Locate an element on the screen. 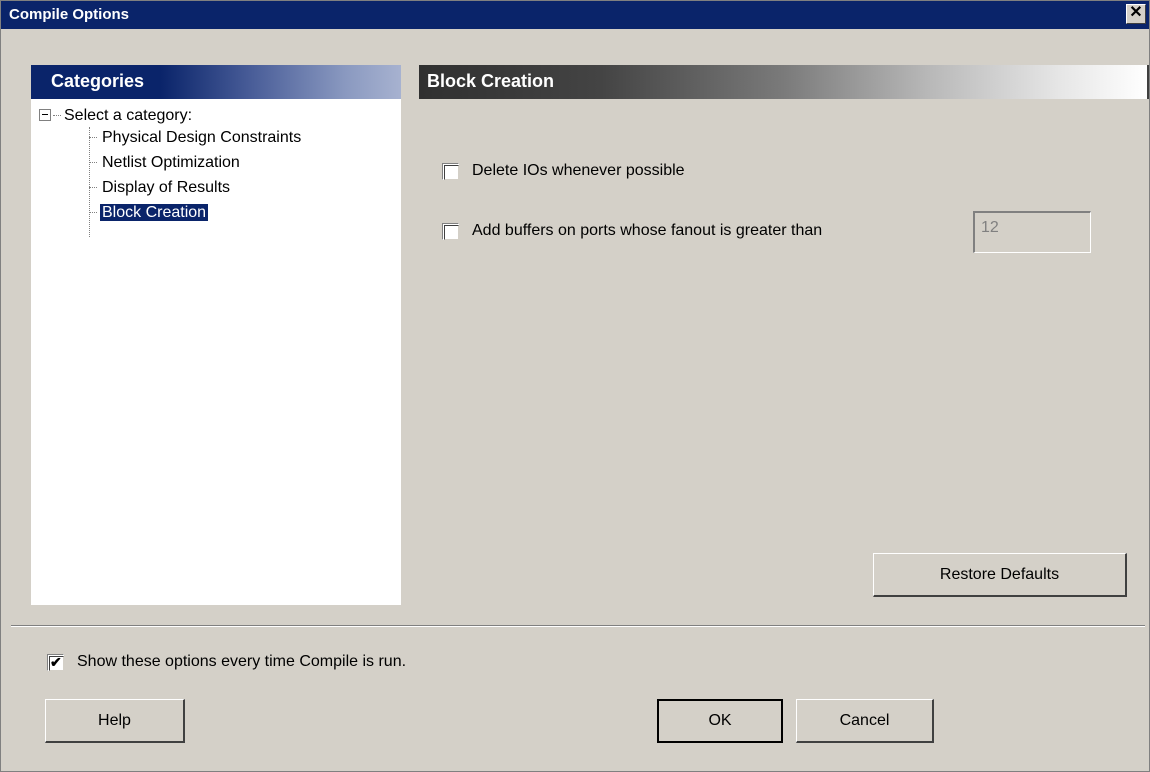 The height and width of the screenshot is (772, 1150). collapse-icon is located at coordinates (45, 114).